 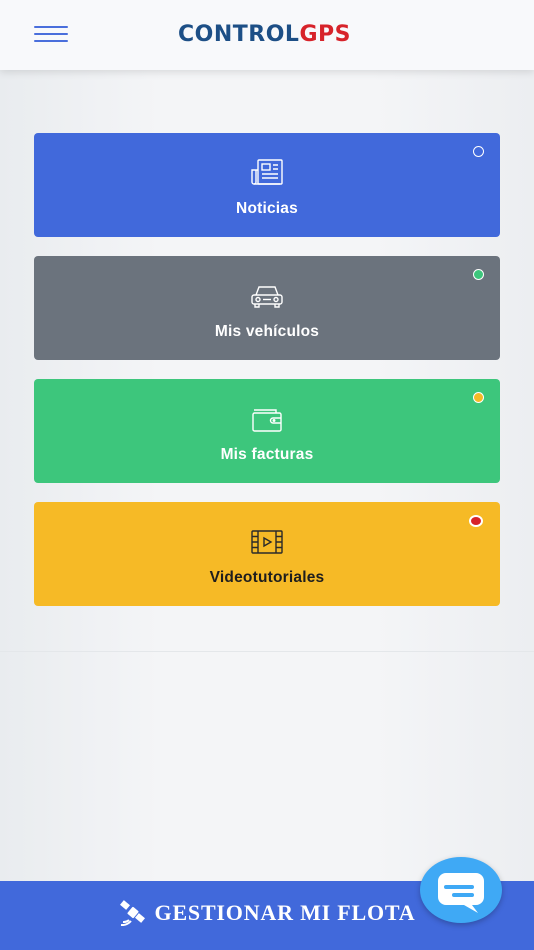 What do you see at coordinates (267, 420) in the screenshot?
I see `wallet-icon` at bounding box center [267, 420].